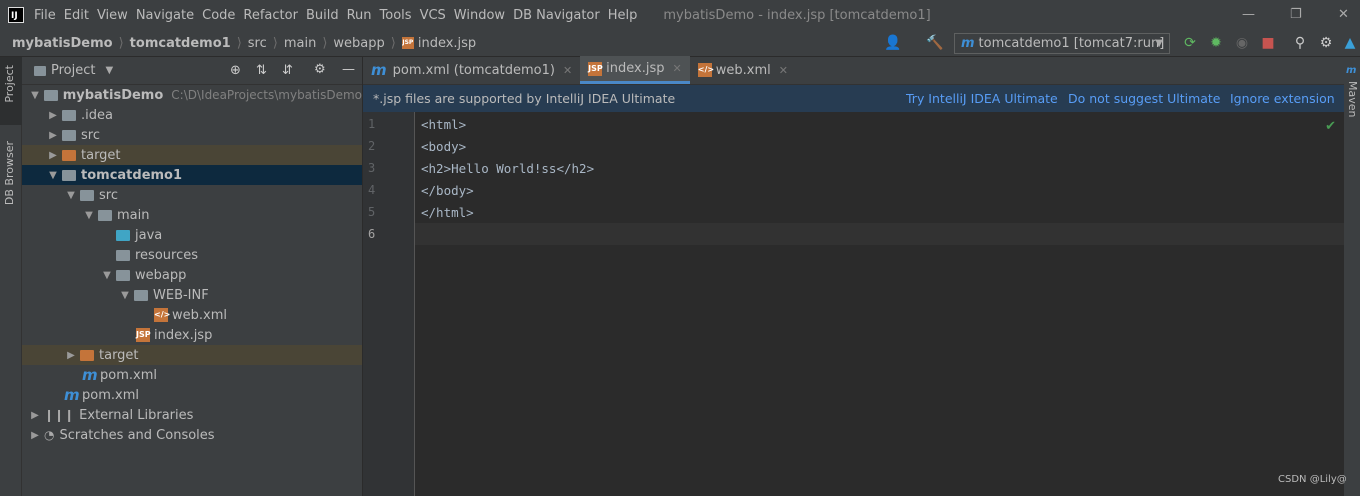 The height and width of the screenshot is (496, 1360). Describe the element at coordinates (1350, 43) in the screenshot. I see `jetbrains-toolbox-icon: ▲` at that location.